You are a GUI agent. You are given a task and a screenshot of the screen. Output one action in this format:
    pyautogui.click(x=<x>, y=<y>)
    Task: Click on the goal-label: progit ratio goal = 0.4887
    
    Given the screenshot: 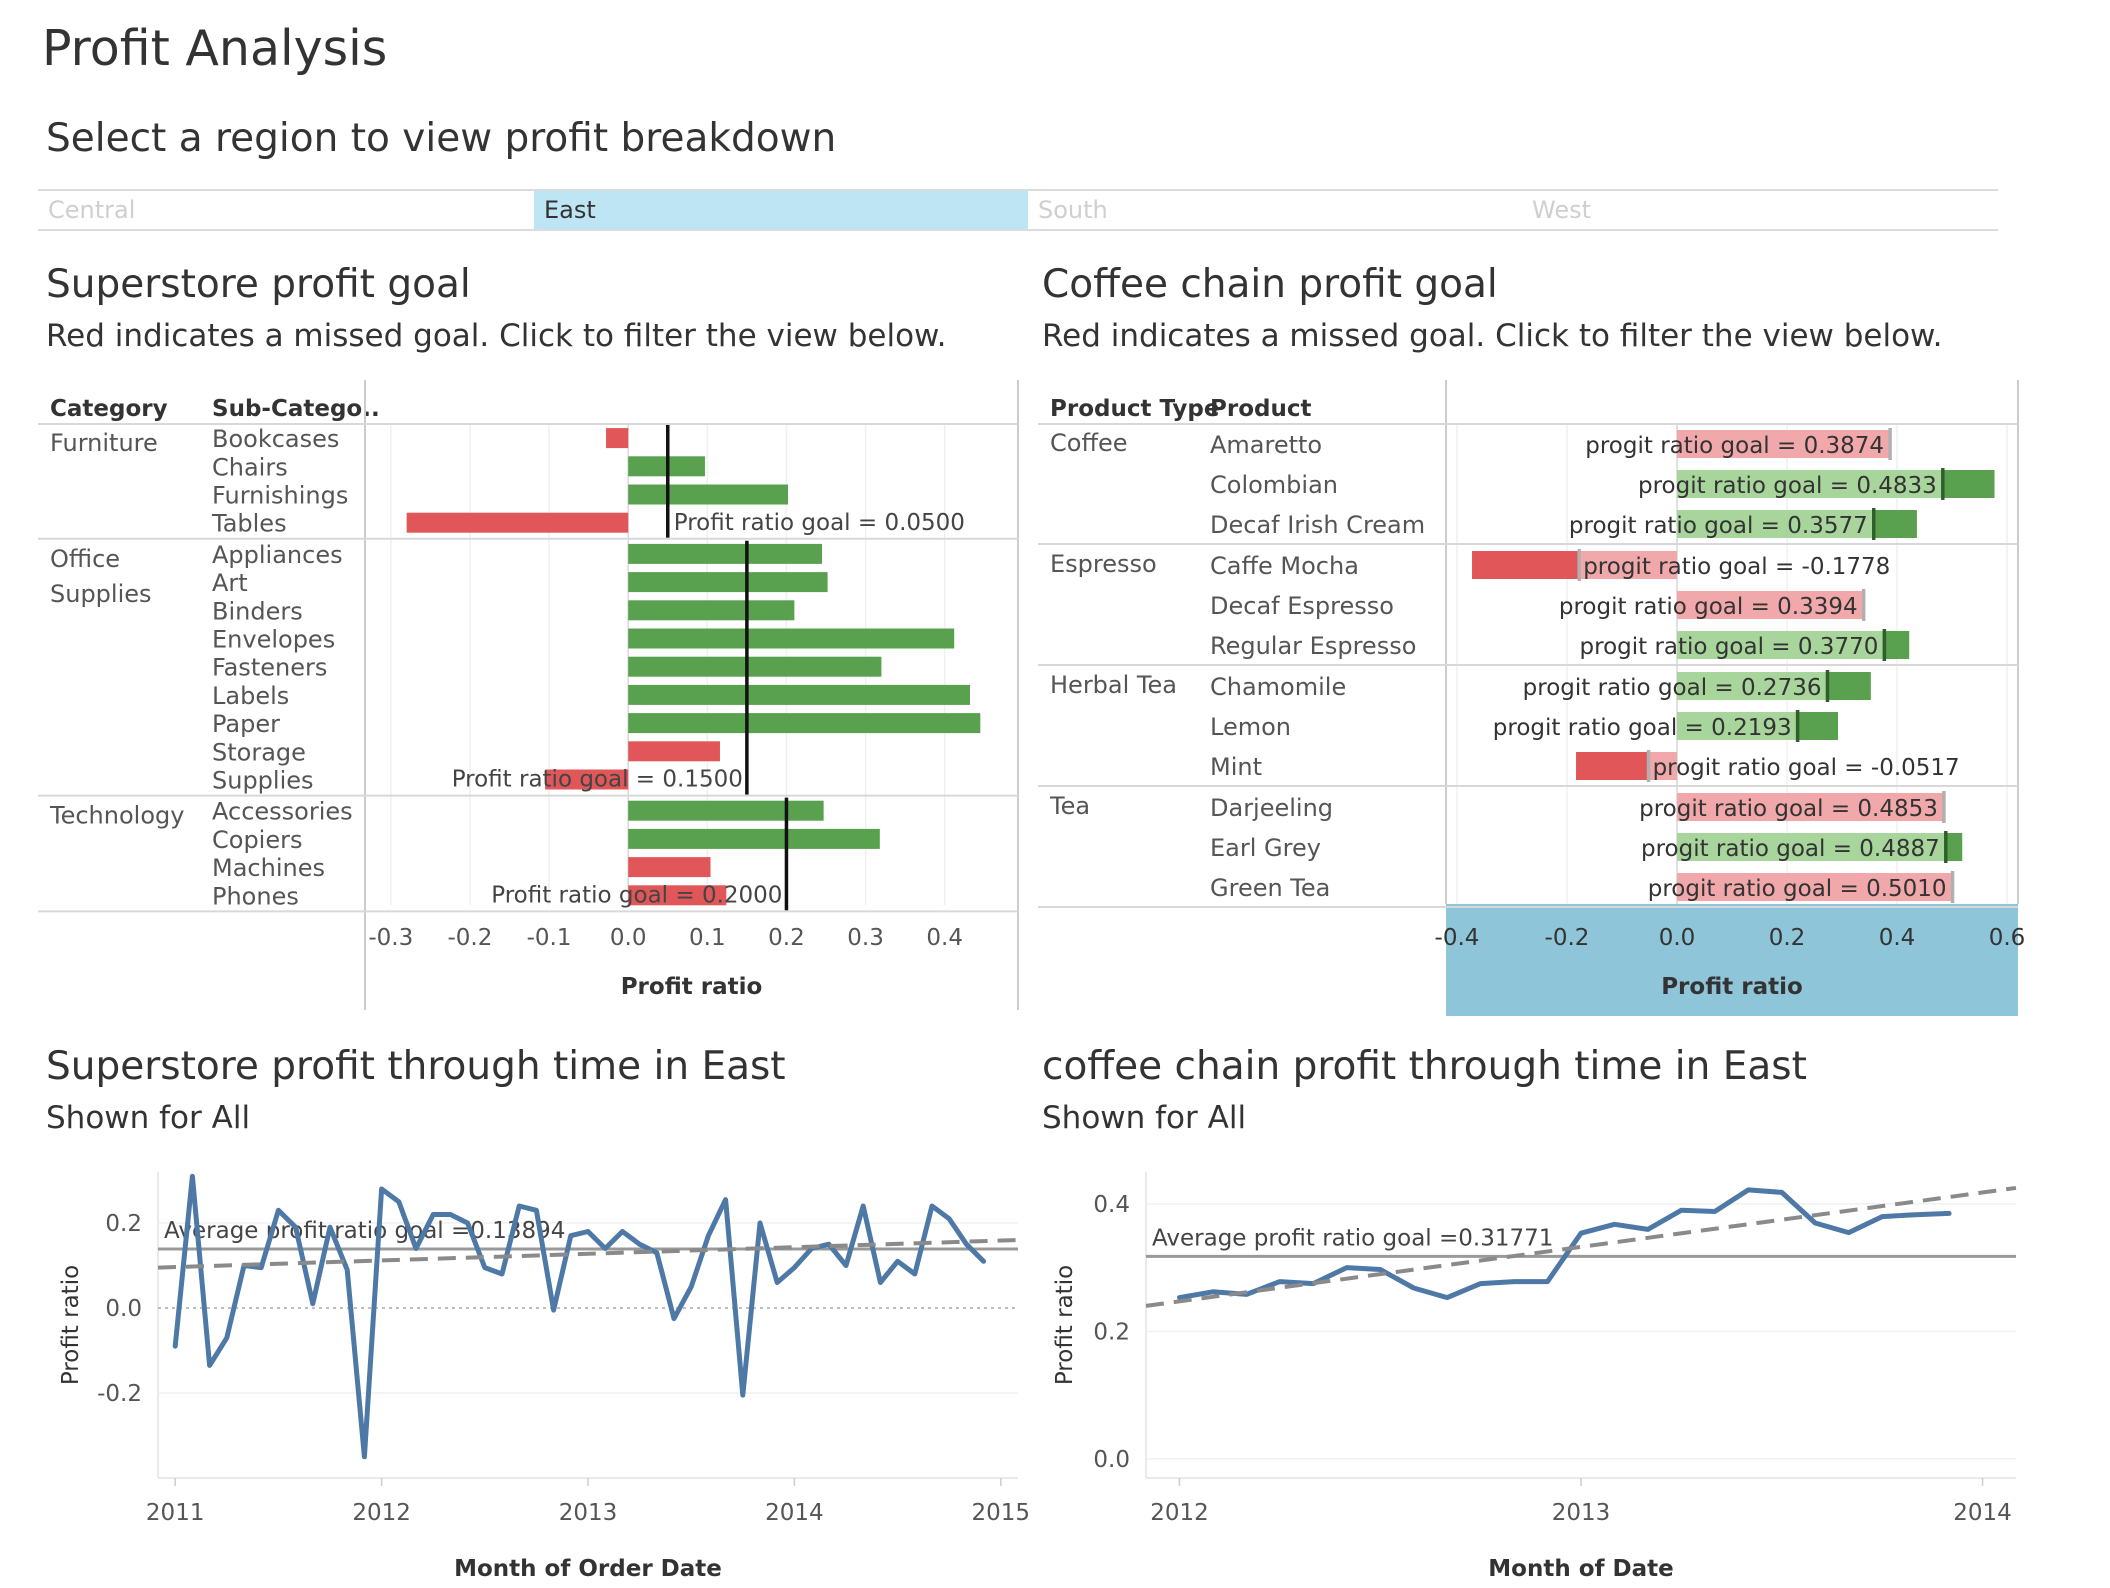 What is the action you would take?
    pyautogui.click(x=1790, y=849)
    